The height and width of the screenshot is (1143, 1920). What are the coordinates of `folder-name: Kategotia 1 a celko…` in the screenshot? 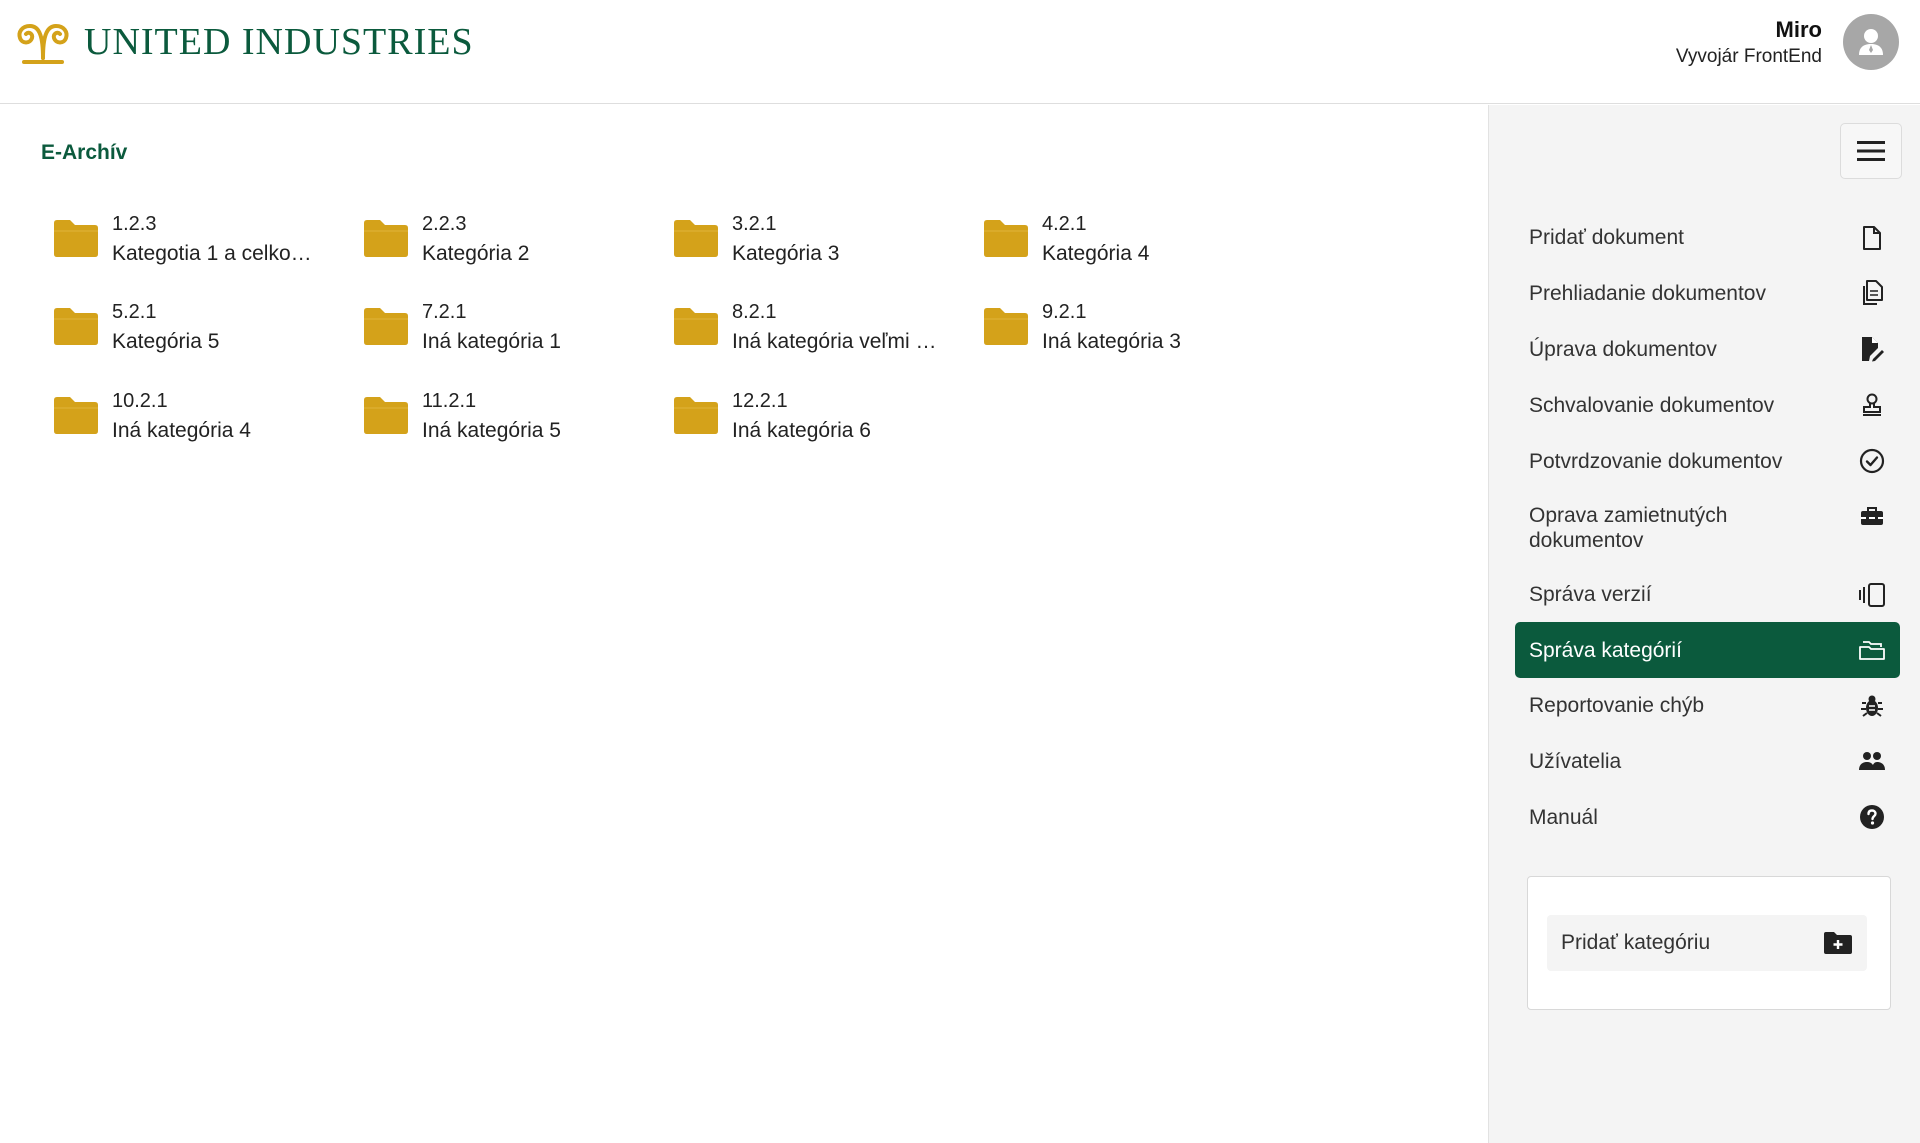 It's located at (212, 253).